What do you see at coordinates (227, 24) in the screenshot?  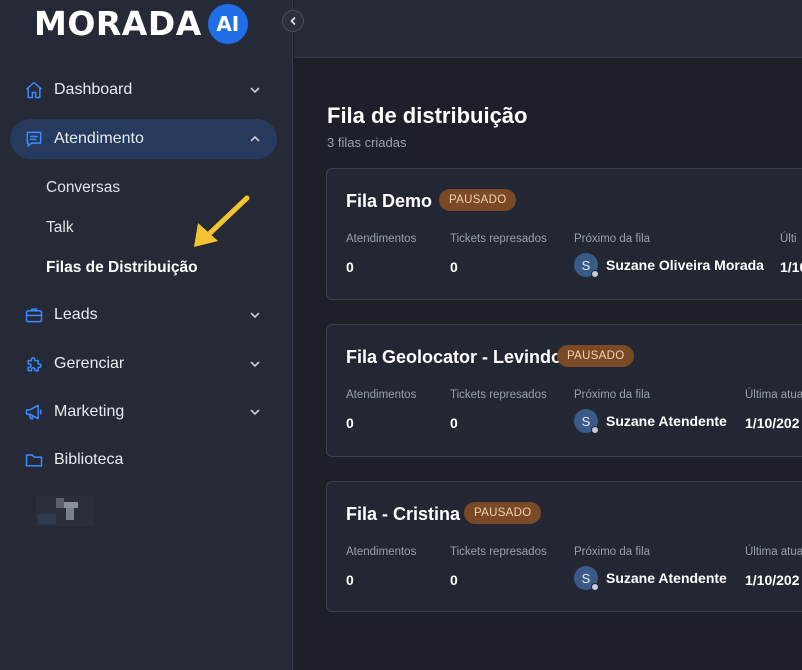 I see `brand-ai-badge: AI` at bounding box center [227, 24].